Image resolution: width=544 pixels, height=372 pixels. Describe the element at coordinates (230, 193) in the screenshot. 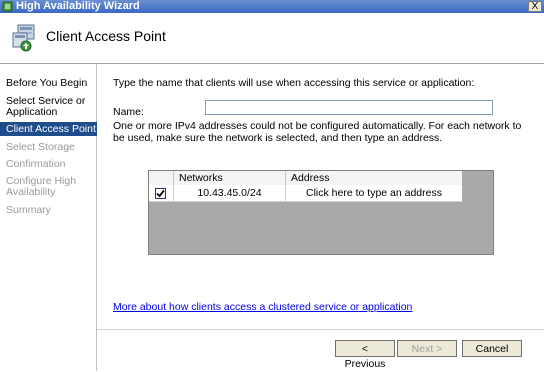

I see `network-cell: 10.43.45.0/24` at that location.